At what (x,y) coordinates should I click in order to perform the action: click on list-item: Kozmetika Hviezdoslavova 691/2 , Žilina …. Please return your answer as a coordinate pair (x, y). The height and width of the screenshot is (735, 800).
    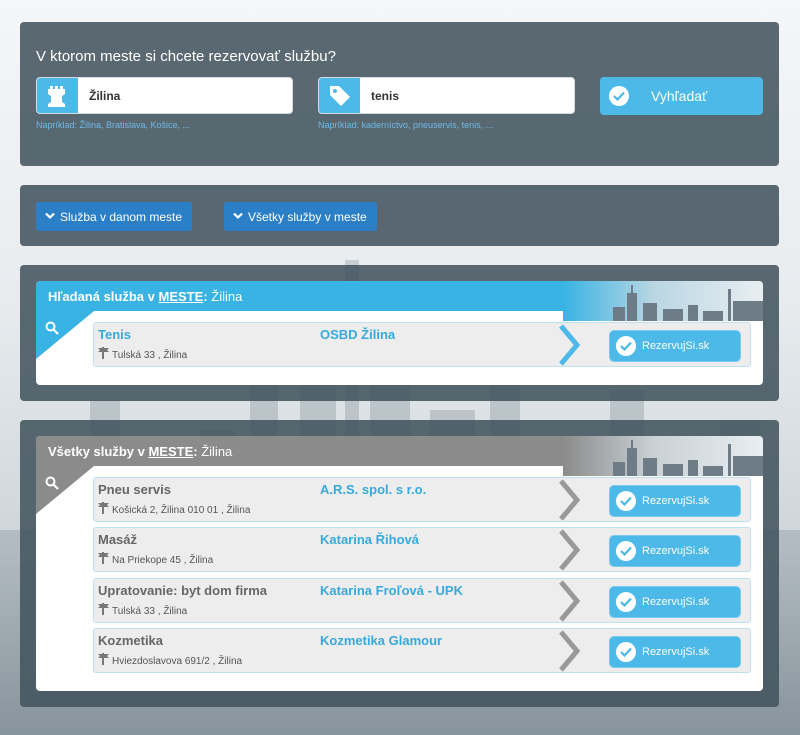
    Looking at the image, I should click on (422, 650).